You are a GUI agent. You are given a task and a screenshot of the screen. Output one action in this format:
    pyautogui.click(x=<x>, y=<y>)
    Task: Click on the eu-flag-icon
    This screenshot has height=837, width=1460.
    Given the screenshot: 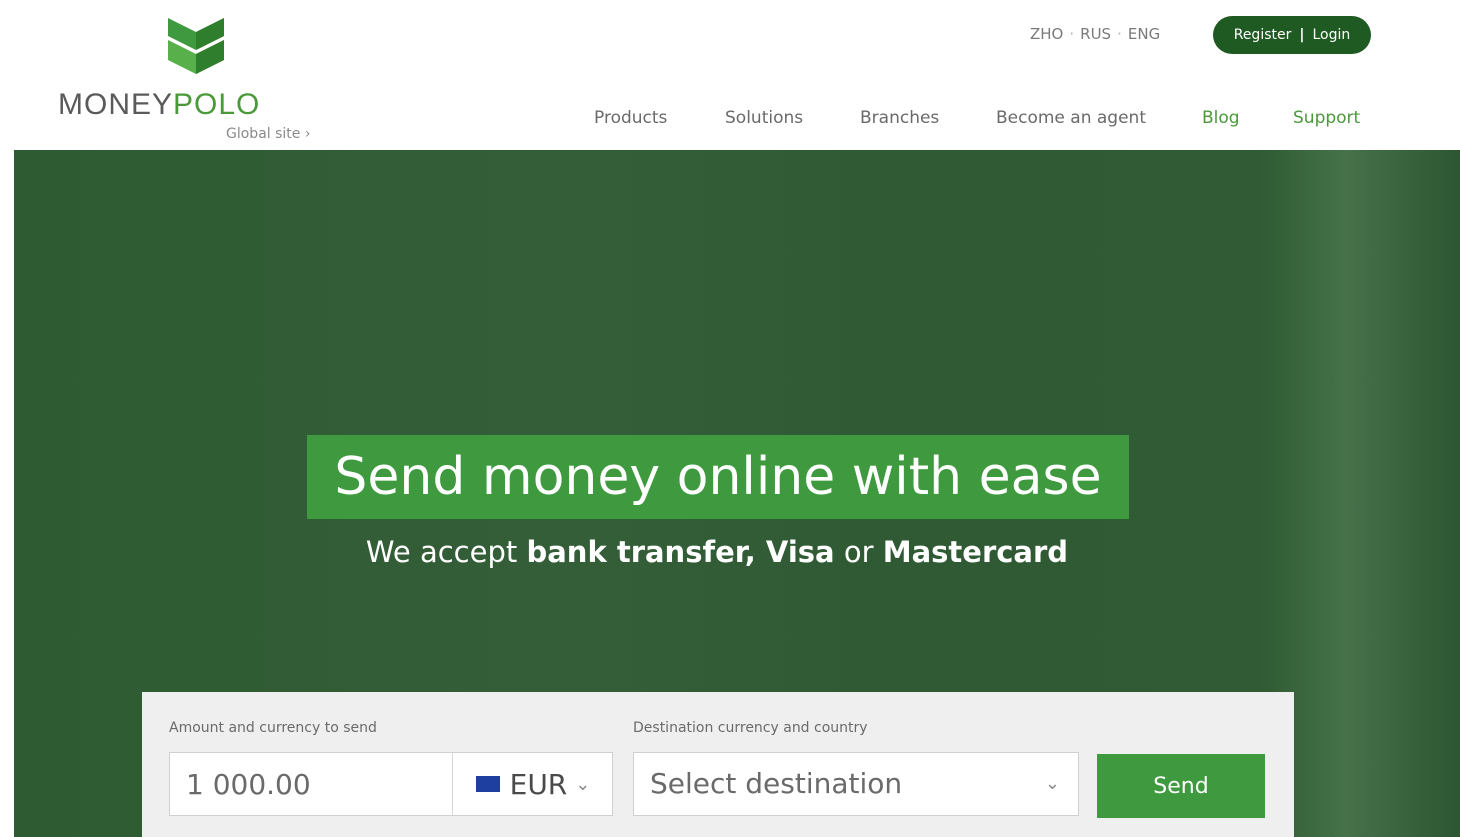 What is the action you would take?
    pyautogui.click(x=487, y=784)
    